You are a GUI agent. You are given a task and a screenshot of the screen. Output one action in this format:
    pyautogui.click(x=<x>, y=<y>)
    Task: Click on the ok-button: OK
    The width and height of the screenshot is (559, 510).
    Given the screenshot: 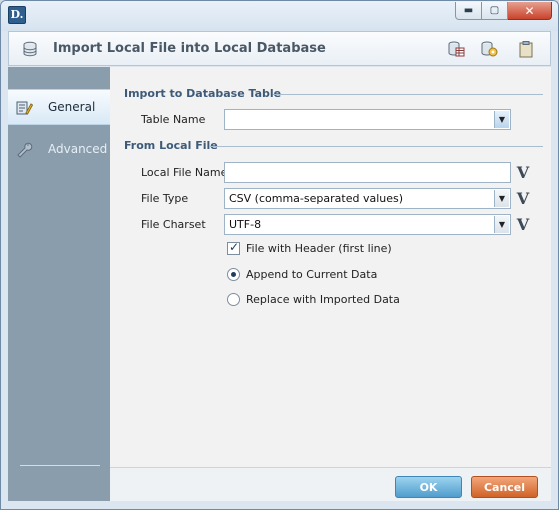 What is the action you would take?
    pyautogui.click(x=428, y=487)
    